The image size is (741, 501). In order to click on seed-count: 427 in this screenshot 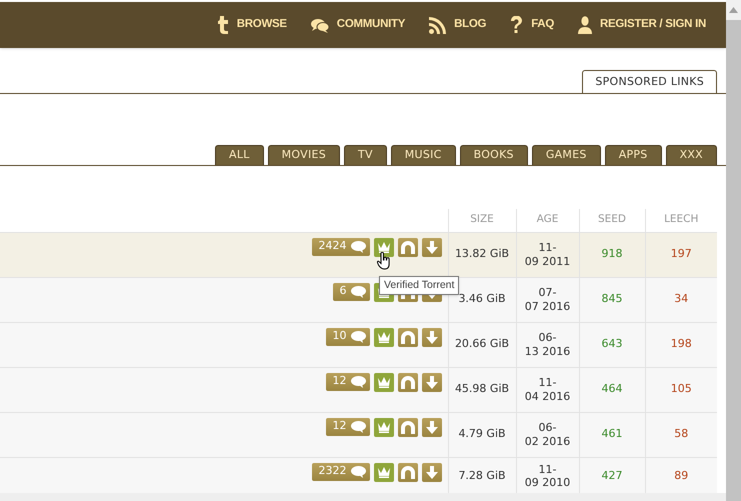, I will do `click(612, 475)`.